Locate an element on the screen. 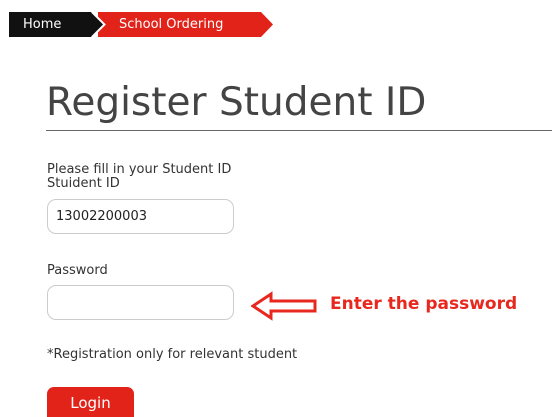  student-id-label: Stuident ID is located at coordinates (83, 183).